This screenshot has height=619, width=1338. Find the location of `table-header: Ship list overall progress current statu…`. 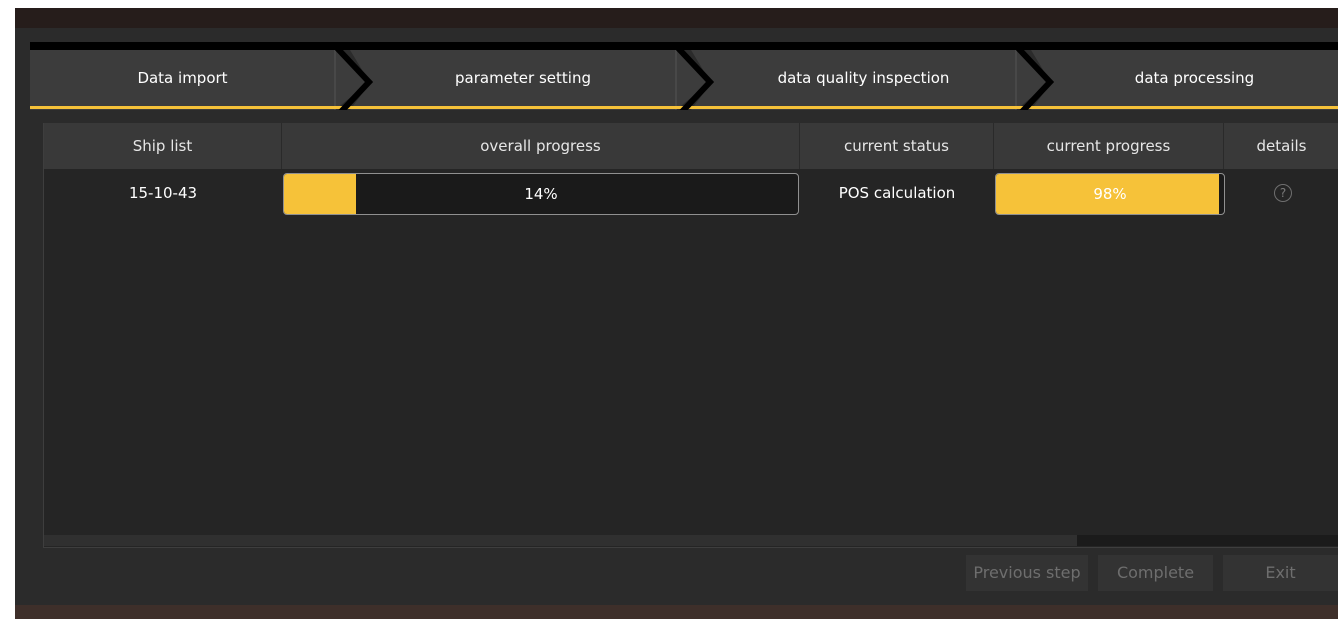

table-header: Ship list overall progress current statu… is located at coordinates (691, 146).